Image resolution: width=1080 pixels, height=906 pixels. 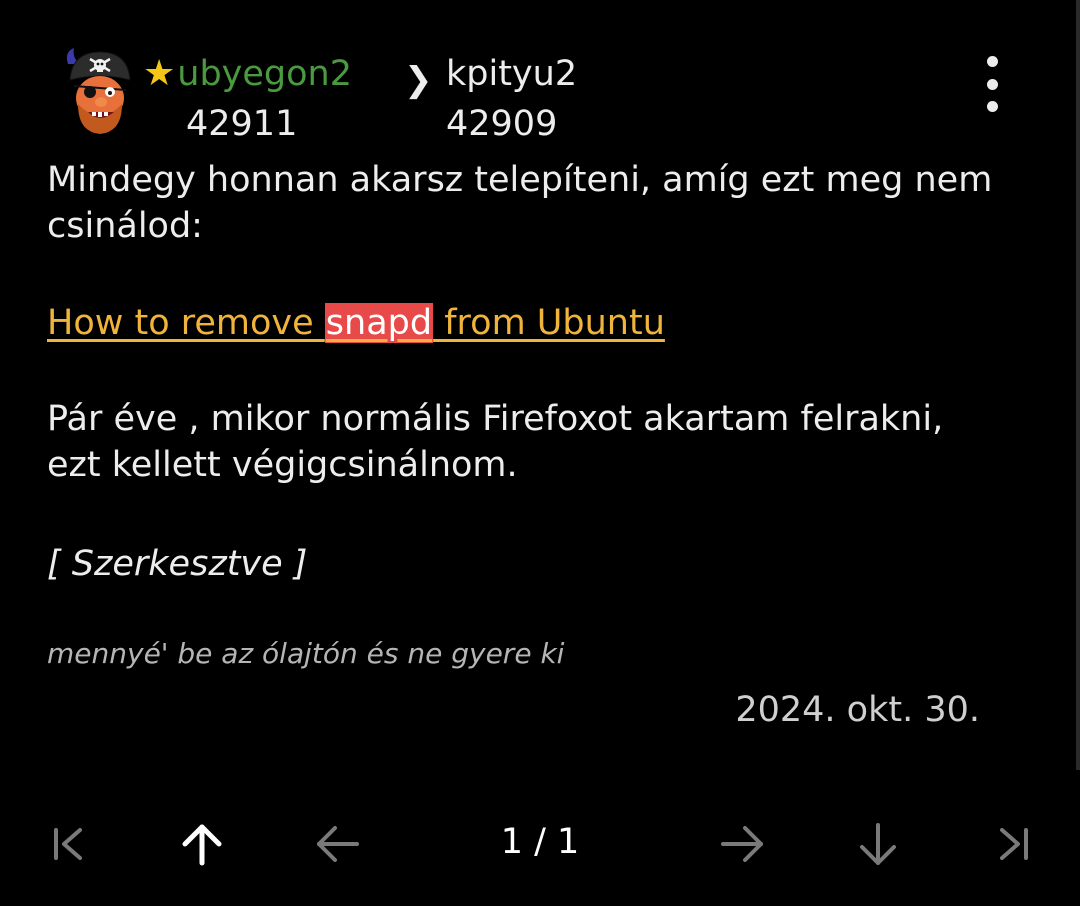 I want to click on scroll-down-button, so click(x=878, y=844).